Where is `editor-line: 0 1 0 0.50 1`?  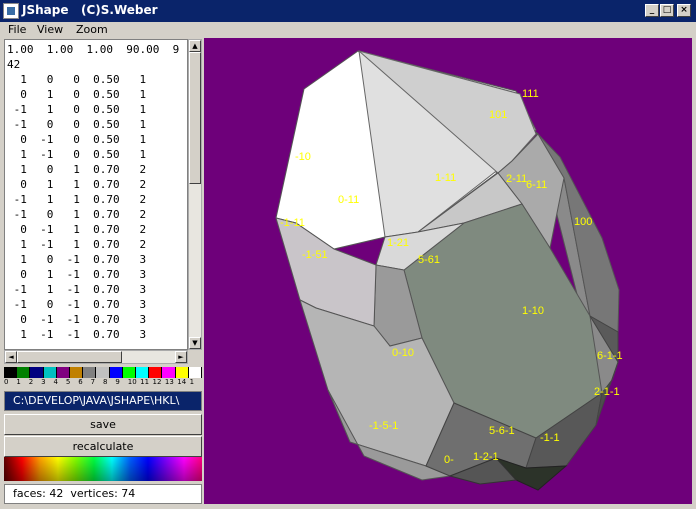 editor-line: 0 1 0 0.50 1 is located at coordinates (77, 94).